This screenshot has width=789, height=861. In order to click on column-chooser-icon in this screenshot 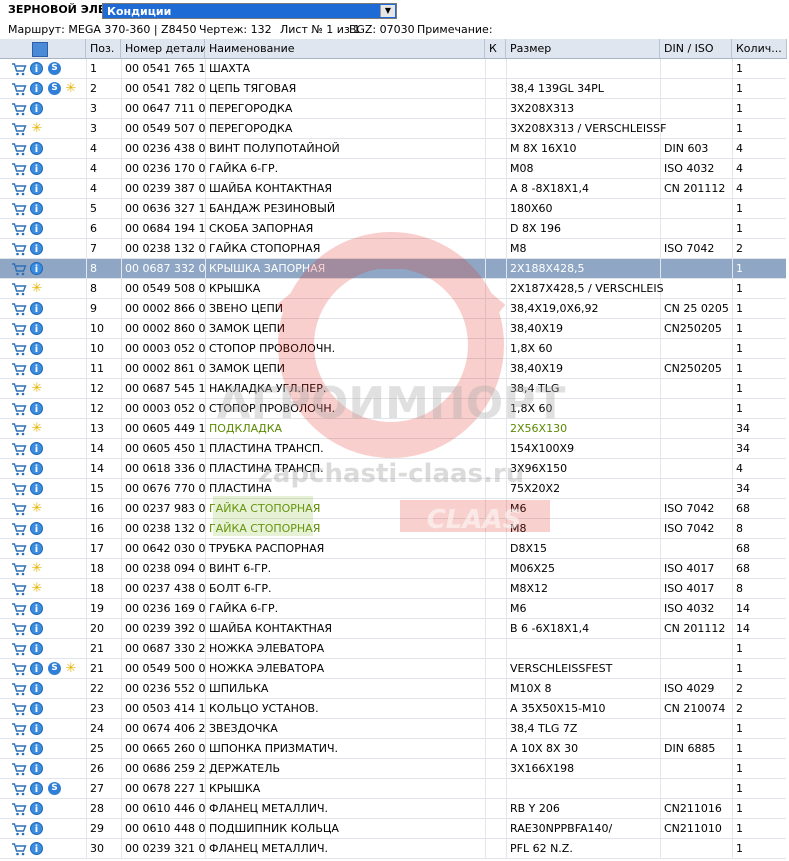, I will do `click(40, 49)`.